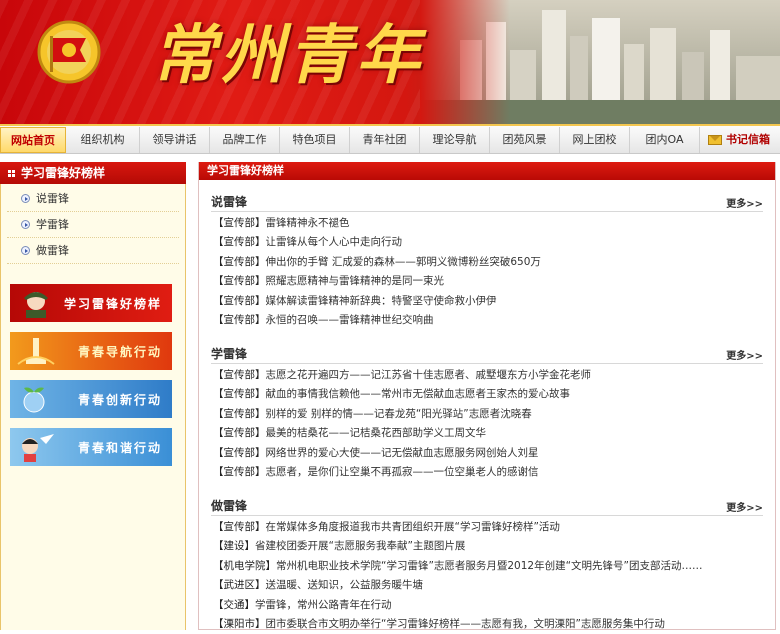  Describe the element at coordinates (385, 139) in the screenshot. I see `nav-youth-groups: 青年社团` at that location.